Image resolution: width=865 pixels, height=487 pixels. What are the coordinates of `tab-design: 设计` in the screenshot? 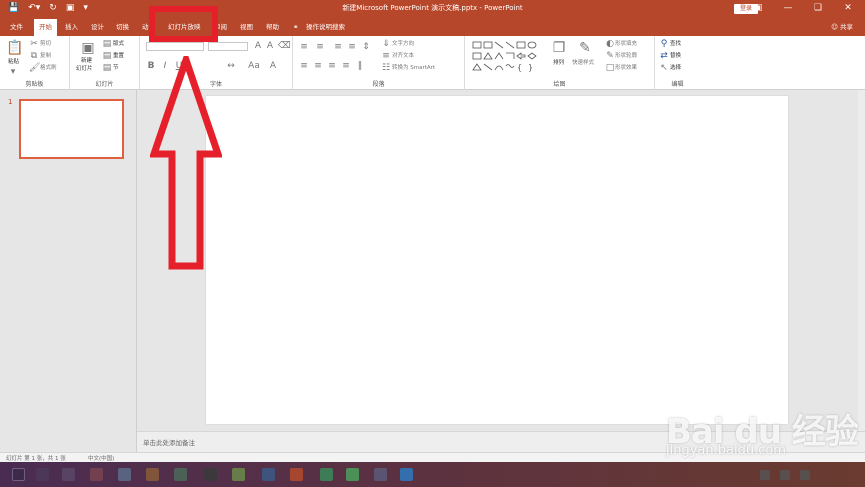 It's located at (97, 27).